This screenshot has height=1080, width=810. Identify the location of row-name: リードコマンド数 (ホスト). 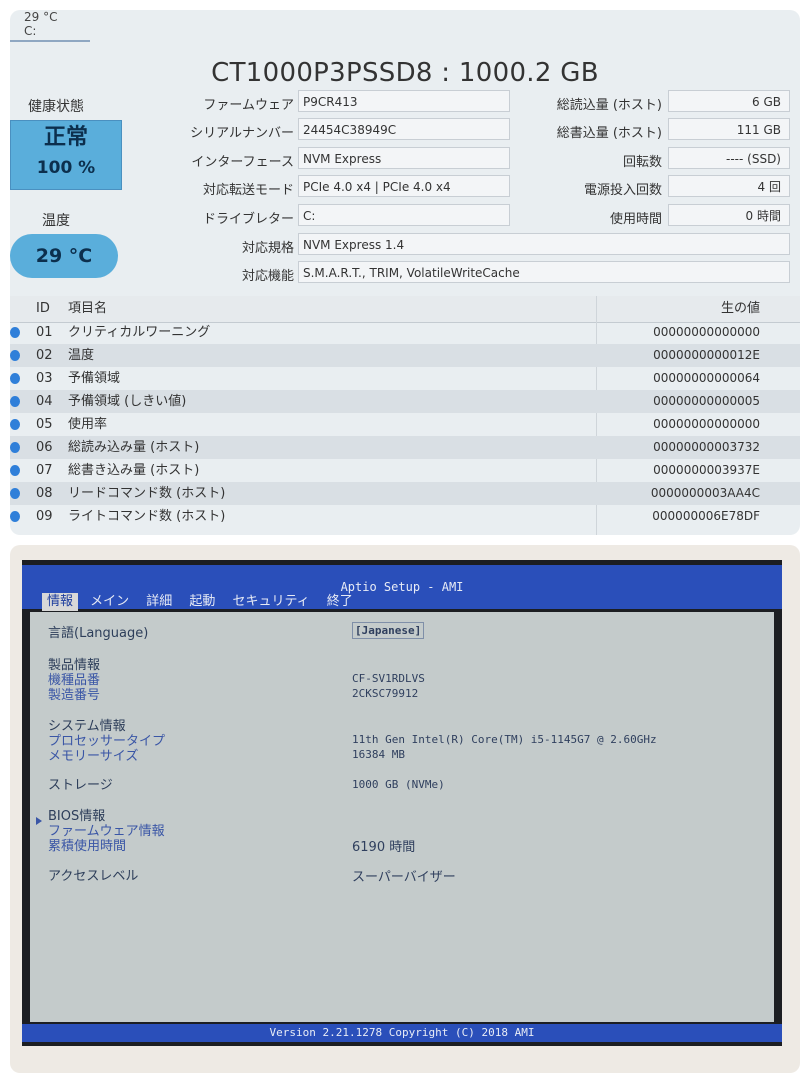
(147, 493).